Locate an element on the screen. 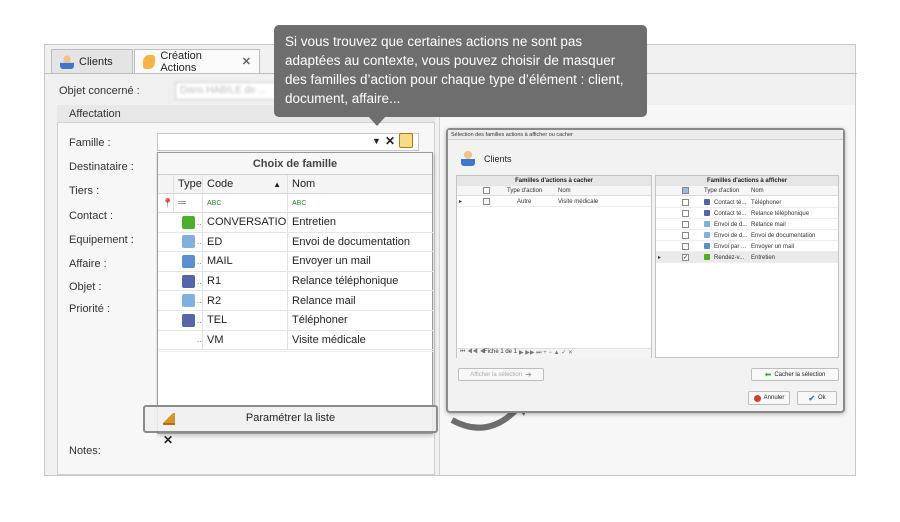  famille-label: Famille : is located at coordinates (90, 143).